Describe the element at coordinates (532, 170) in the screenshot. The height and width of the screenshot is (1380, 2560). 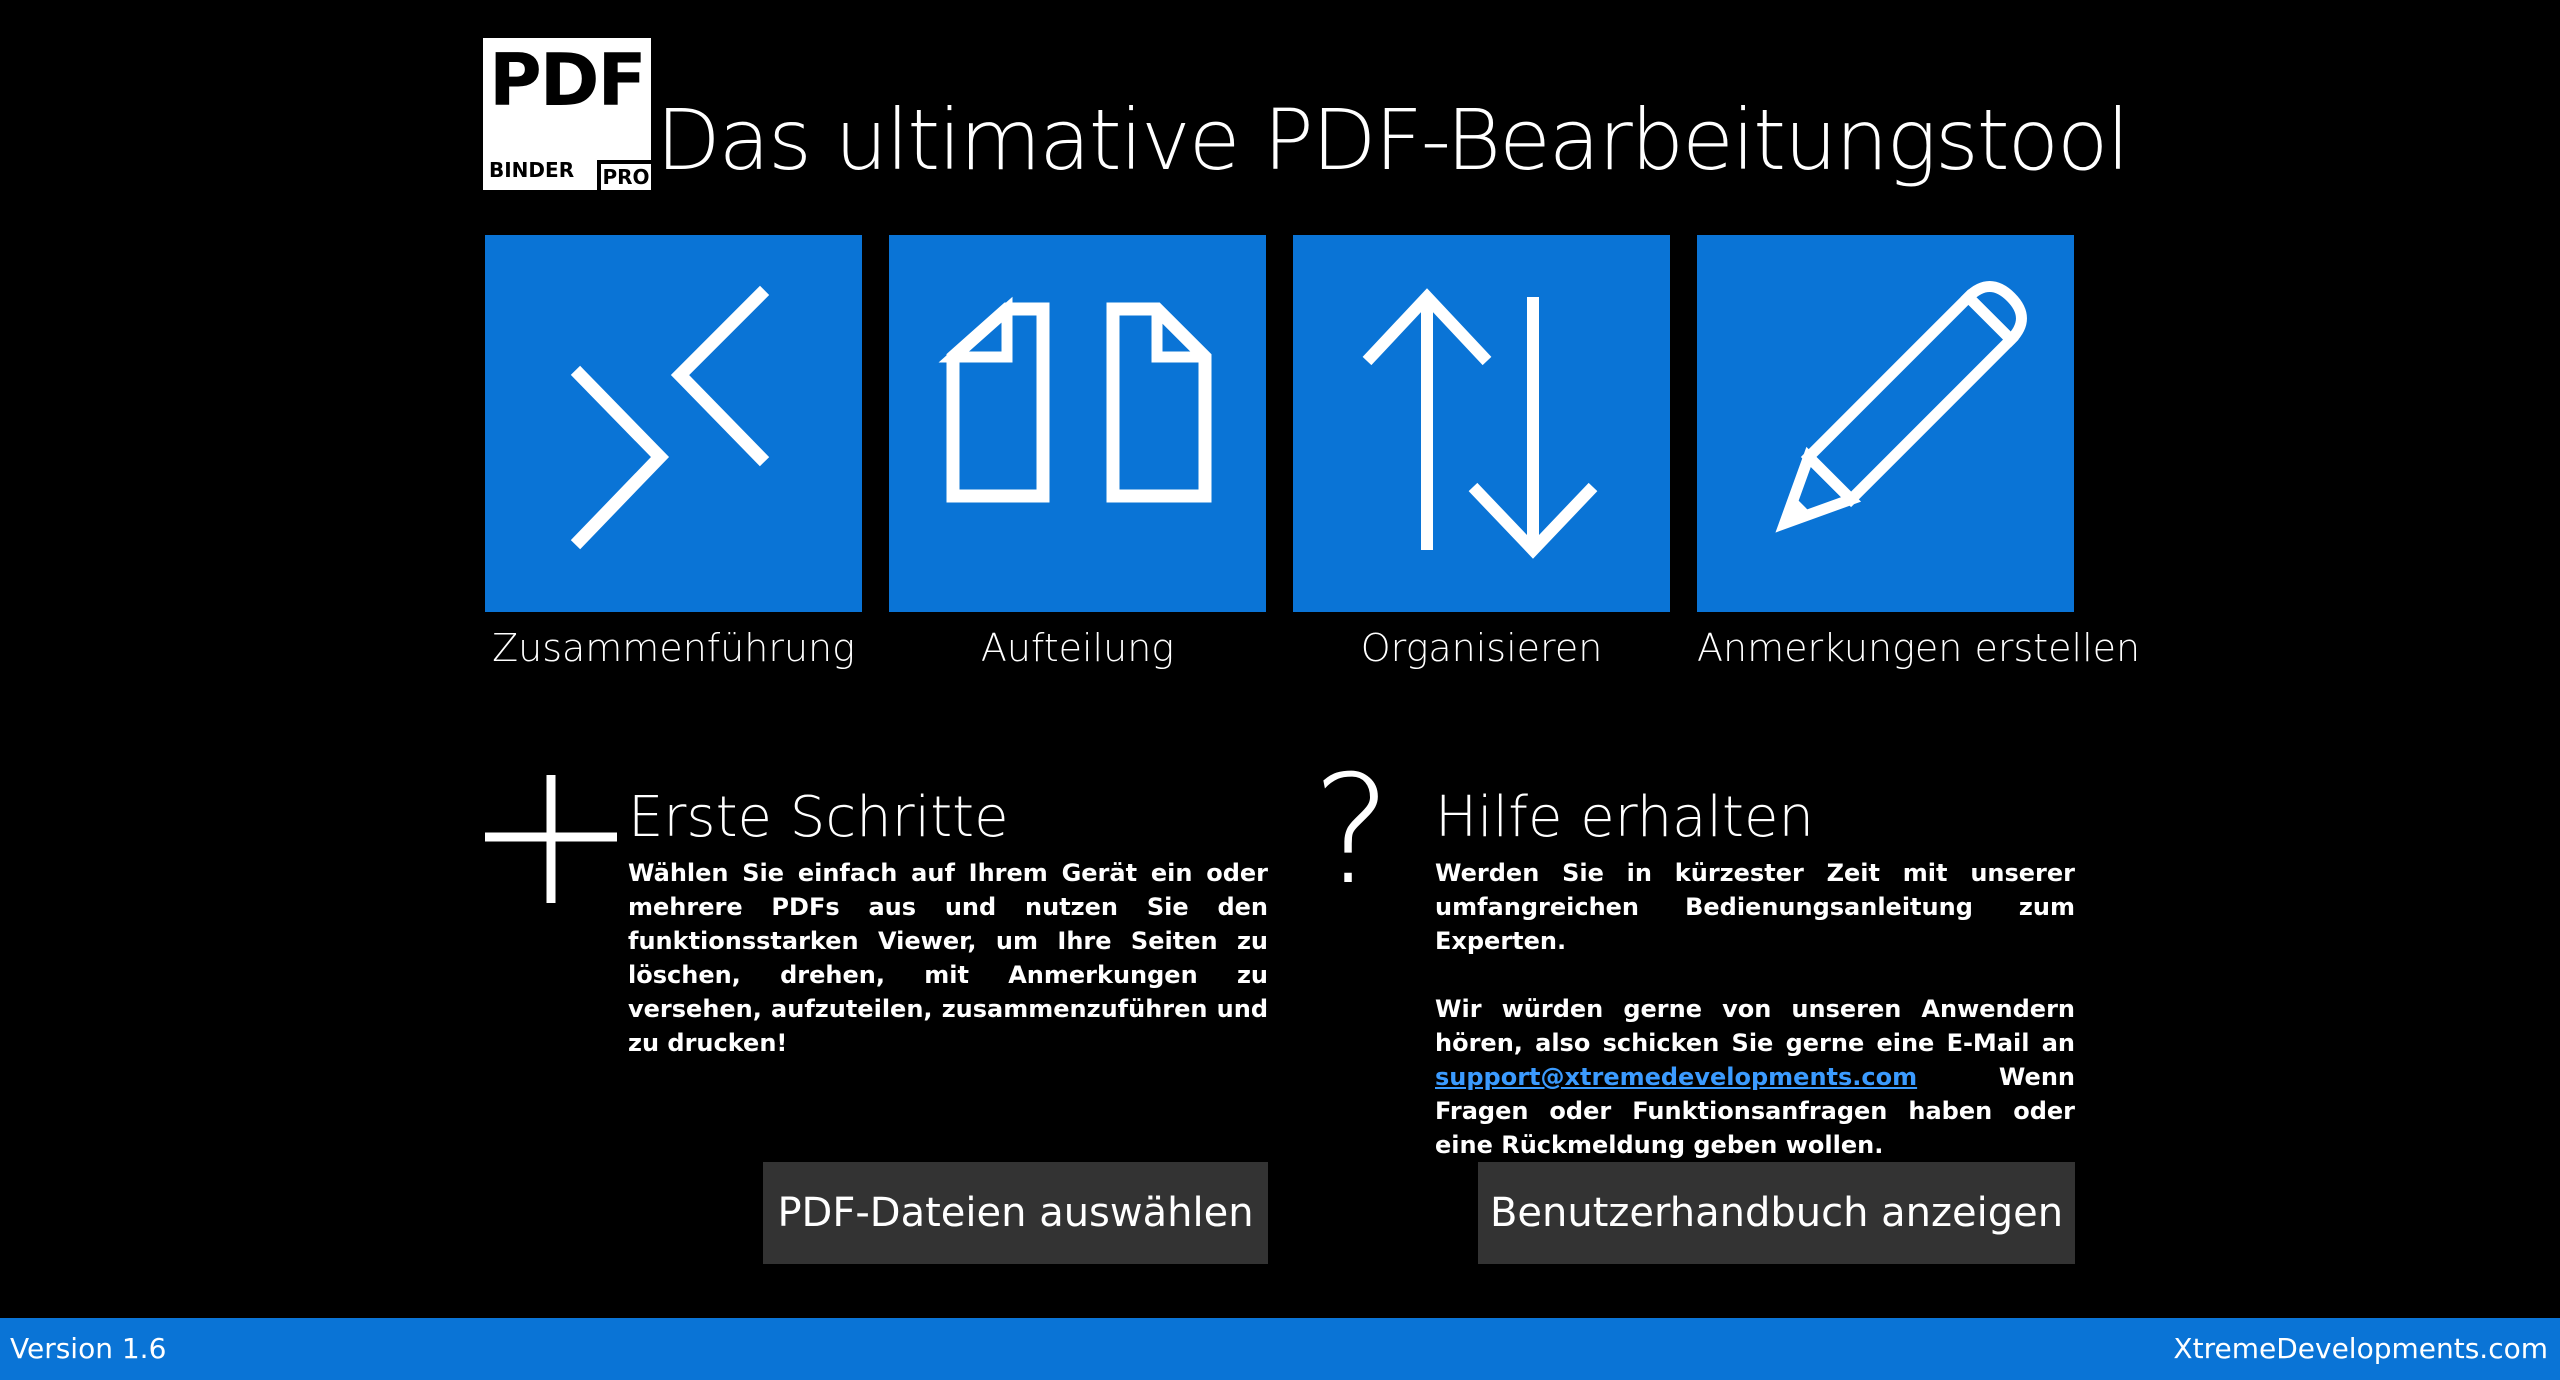
I see `logo-binder-text: BINDER` at that location.